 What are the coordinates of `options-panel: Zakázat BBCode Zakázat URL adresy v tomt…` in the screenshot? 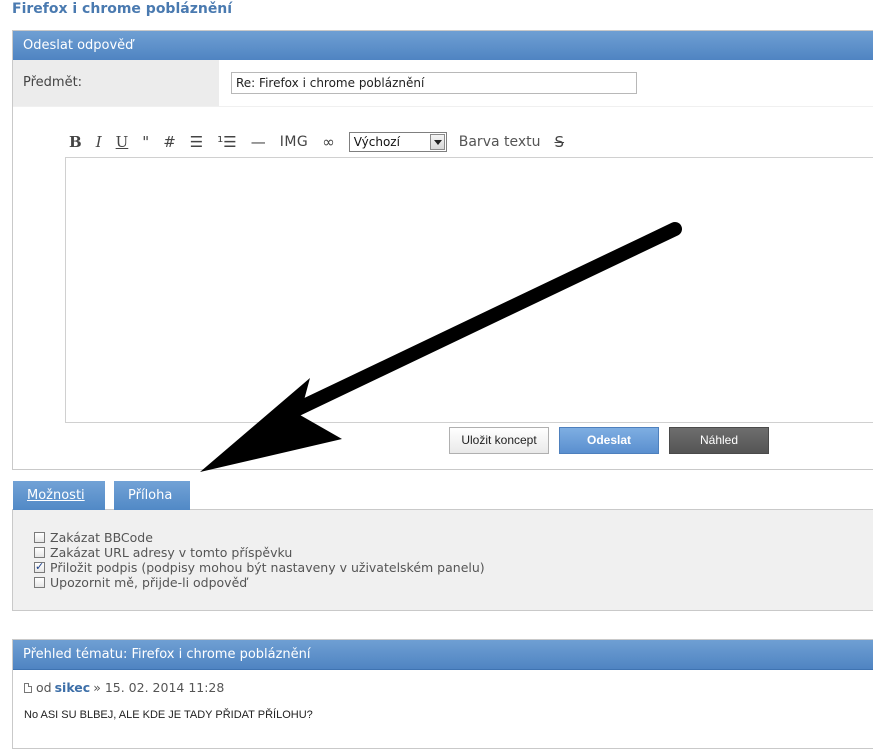 It's located at (442, 560).